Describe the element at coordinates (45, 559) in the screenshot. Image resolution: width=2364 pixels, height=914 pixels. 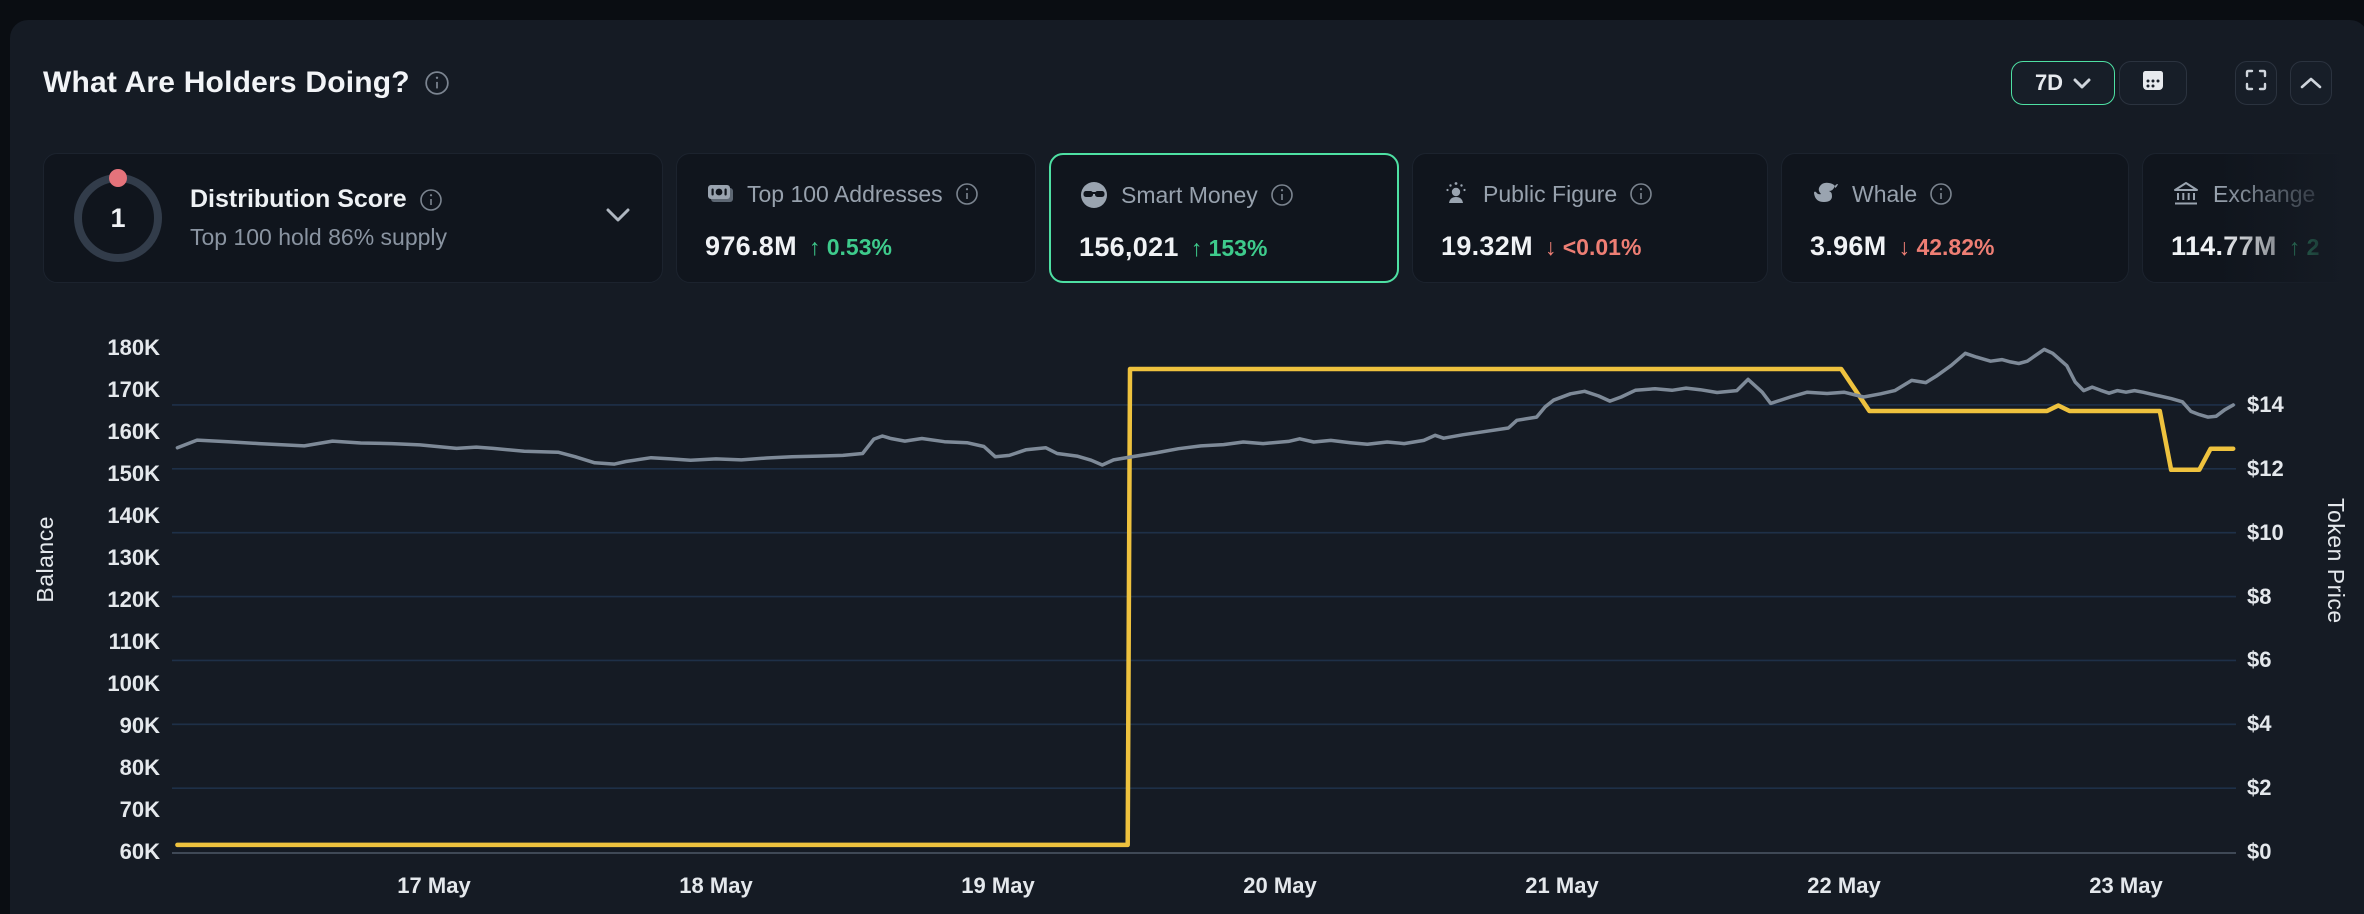
I see `balance-axis-title: Balance` at that location.